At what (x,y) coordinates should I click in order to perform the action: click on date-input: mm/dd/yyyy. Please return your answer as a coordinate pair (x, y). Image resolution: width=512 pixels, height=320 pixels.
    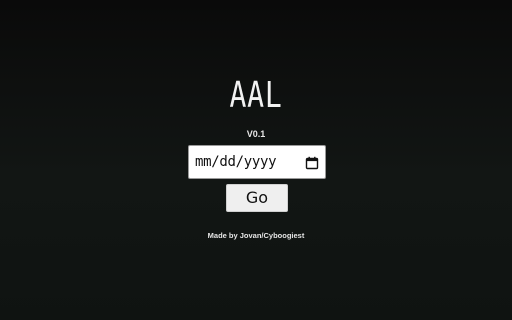
    Looking at the image, I should click on (257, 162).